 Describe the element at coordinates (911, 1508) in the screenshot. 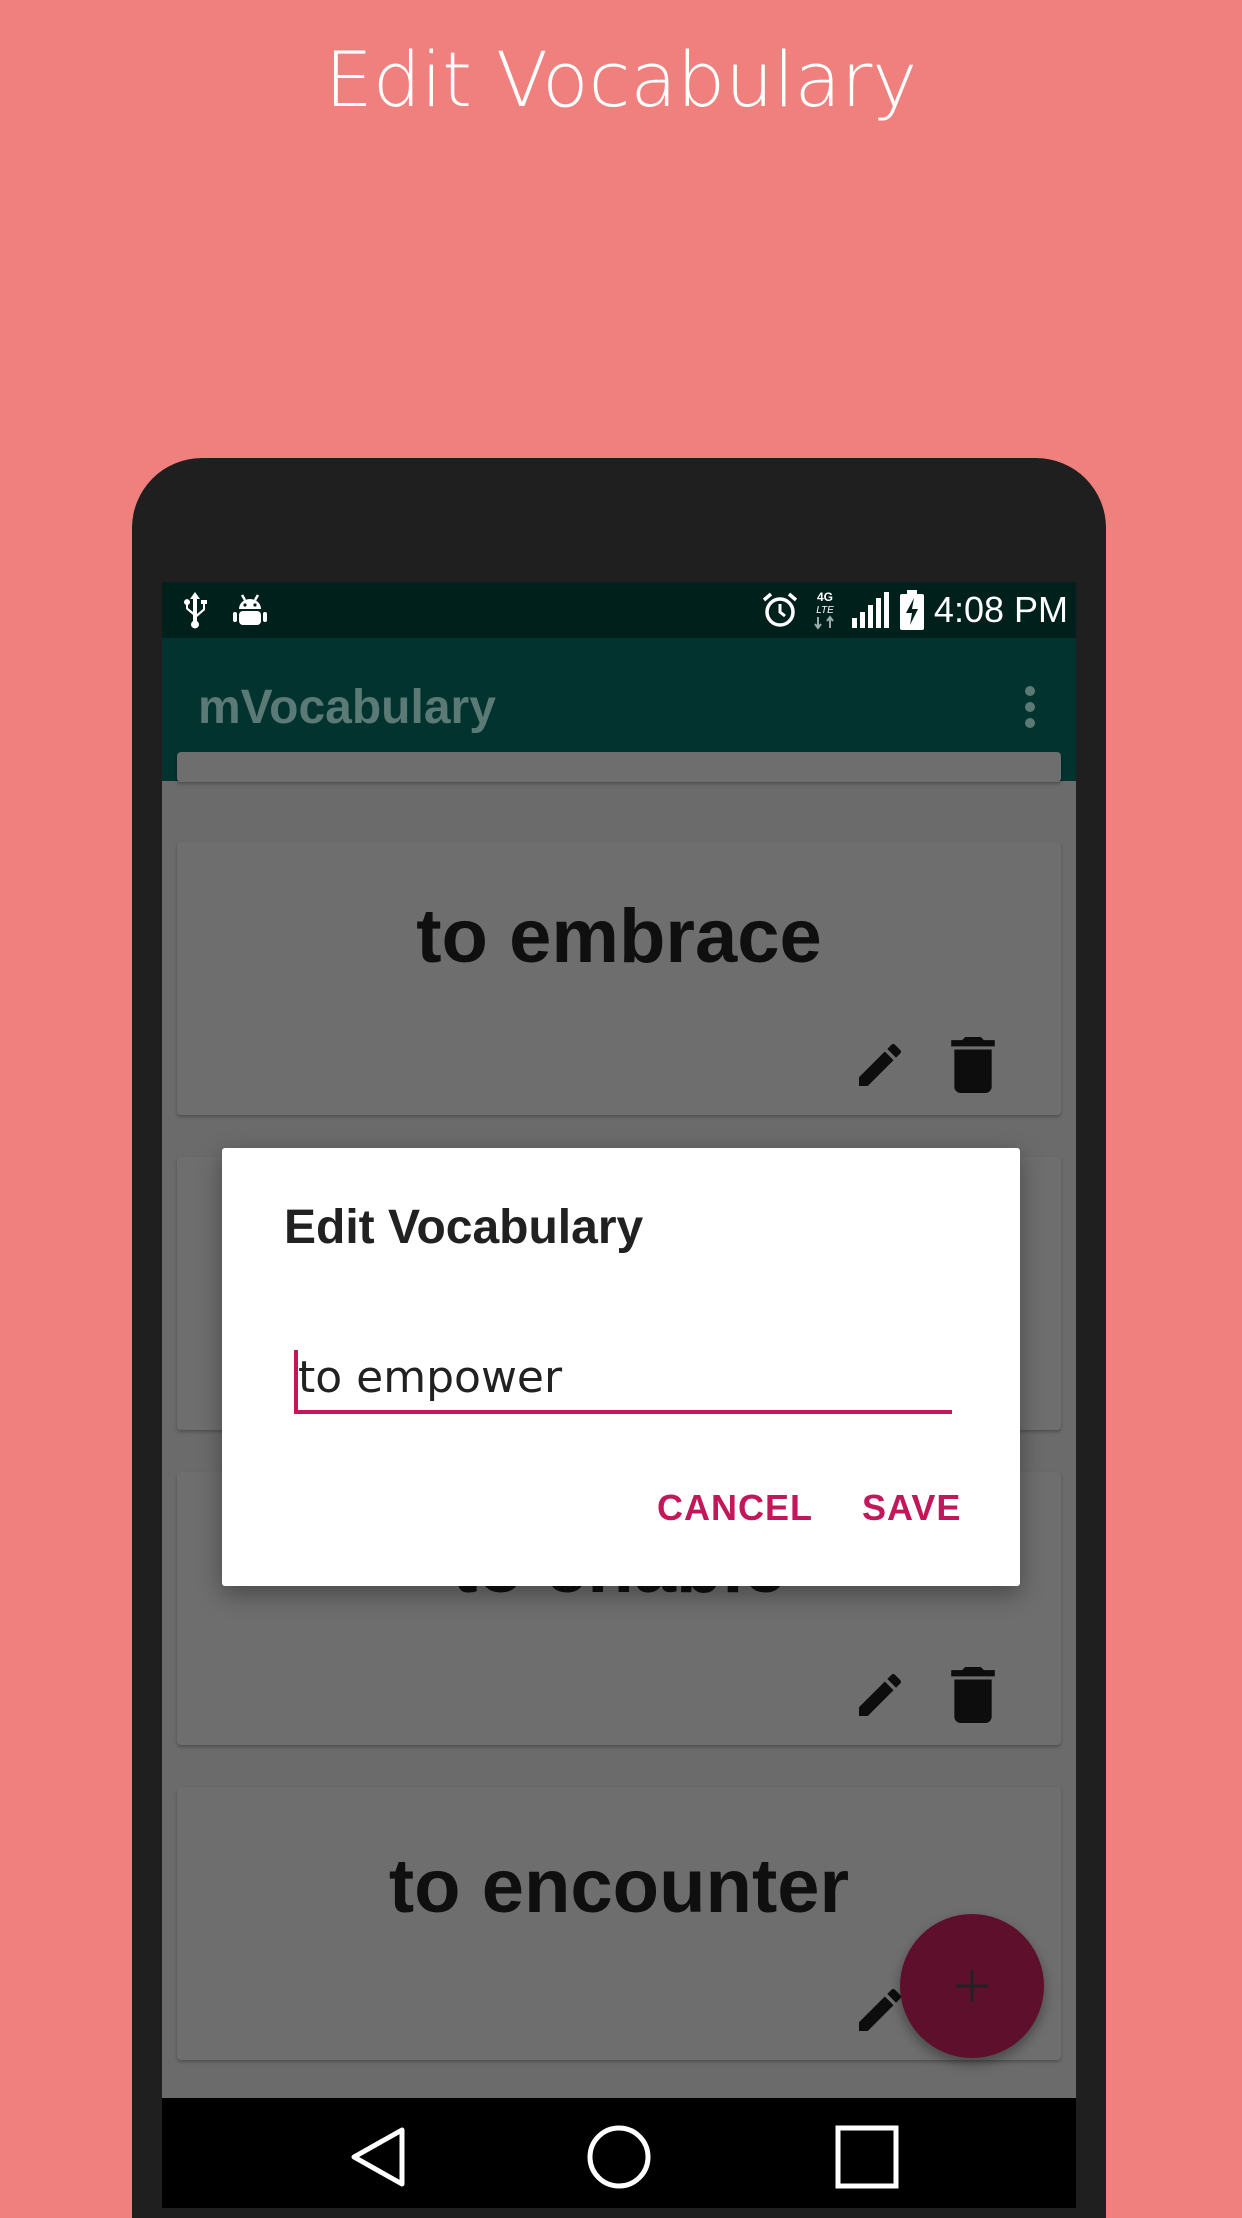

I see `save-button: SAVE` at that location.